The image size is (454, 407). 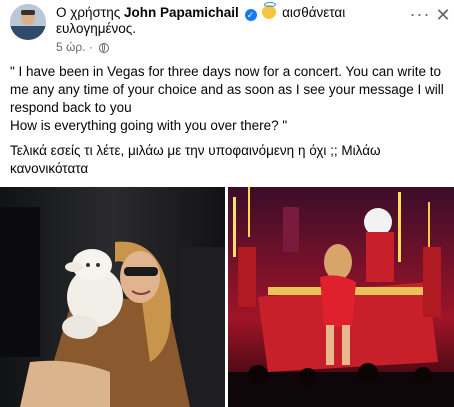 I want to click on feeling-text-continued: ευλογημένος., so click(x=96, y=28).